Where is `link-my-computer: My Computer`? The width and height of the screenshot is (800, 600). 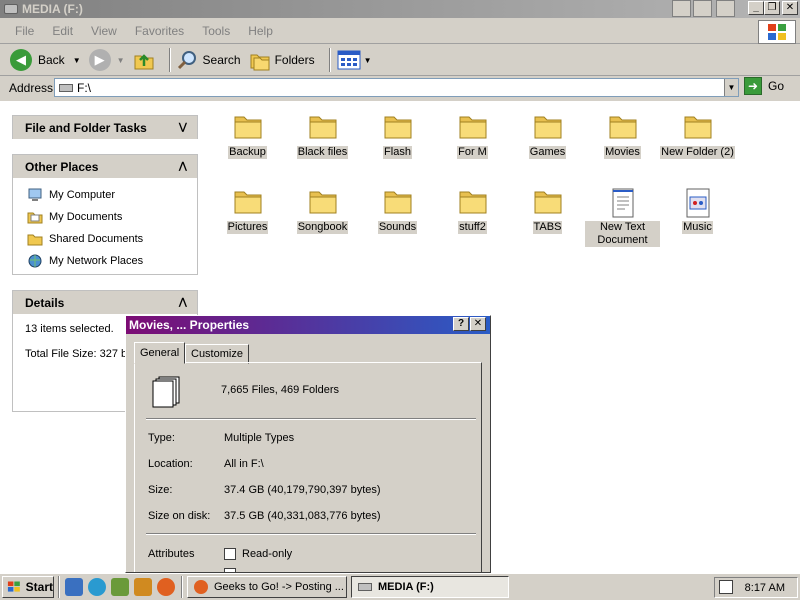
link-my-computer: My Computer is located at coordinates (105, 195).